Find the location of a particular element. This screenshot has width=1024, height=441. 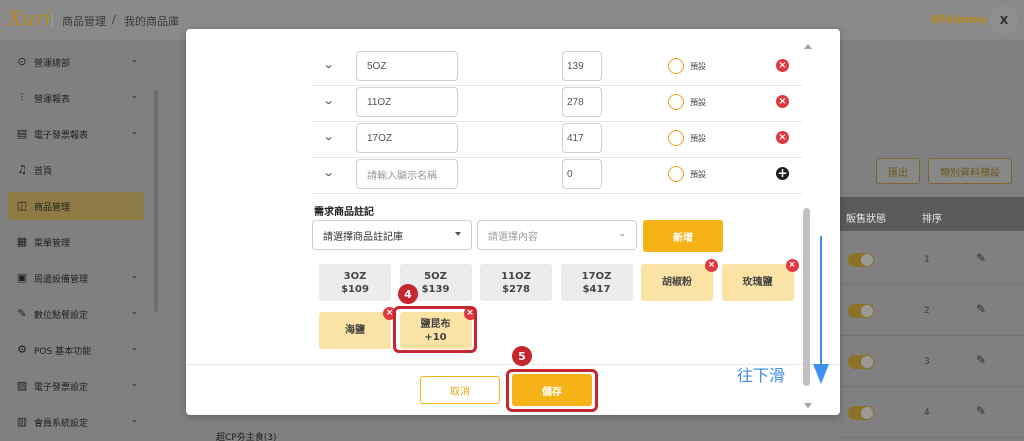

option-price-input: 417 is located at coordinates (582, 138).